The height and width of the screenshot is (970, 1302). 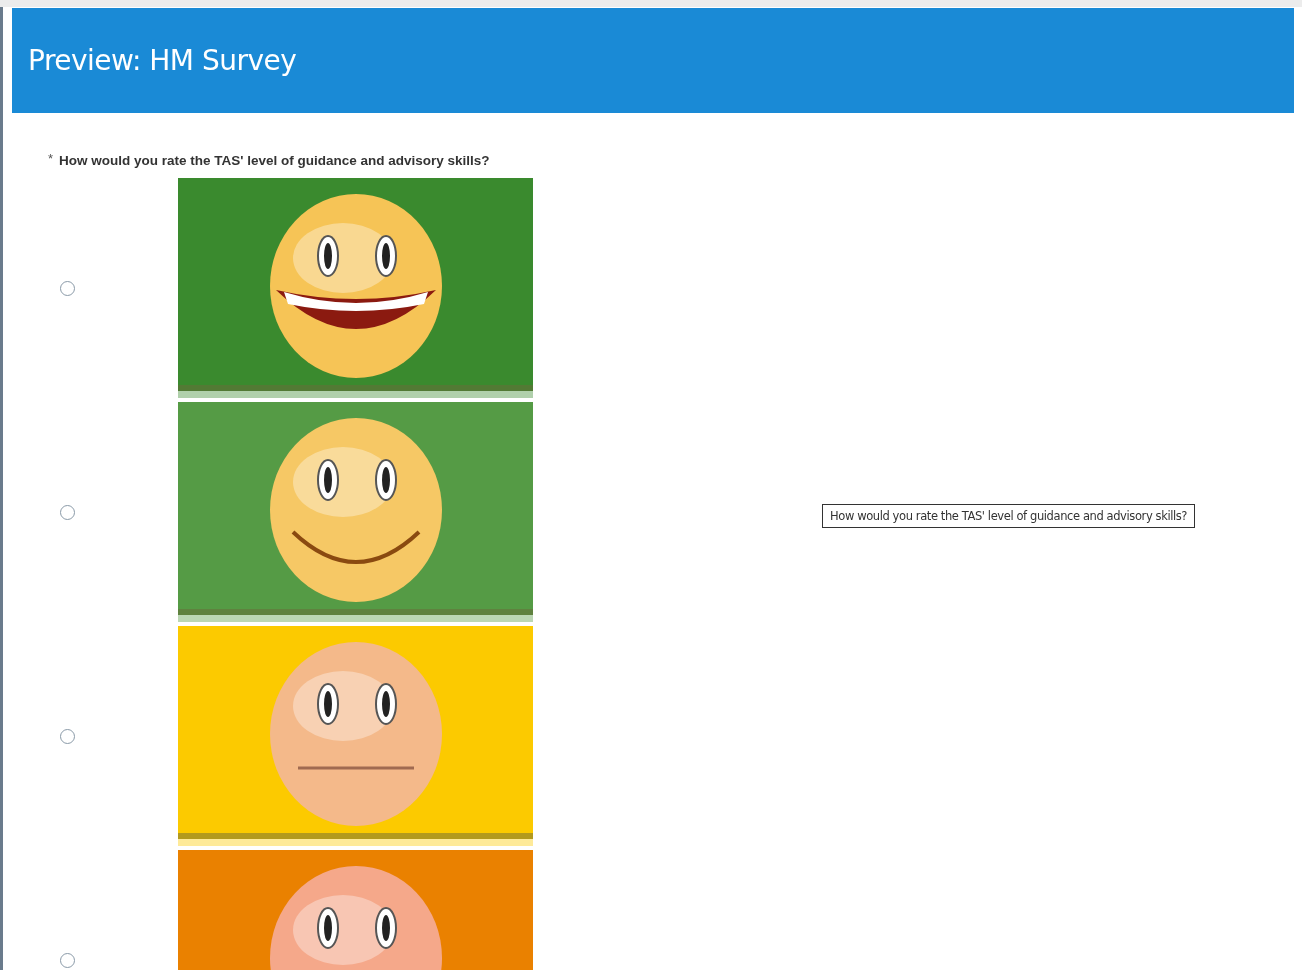 I want to click on question-text: How would you rate the TAS' level of guidance and advisory skills?, so click(x=274, y=160).